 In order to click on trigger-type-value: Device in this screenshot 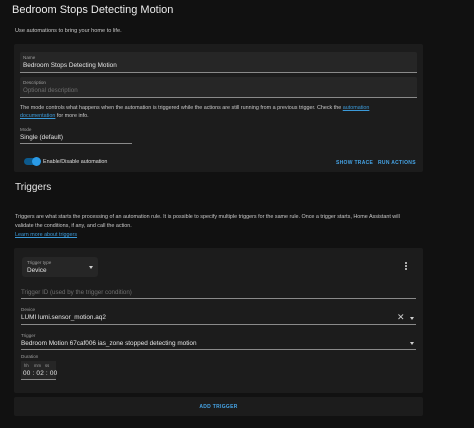, I will do `click(37, 270)`.